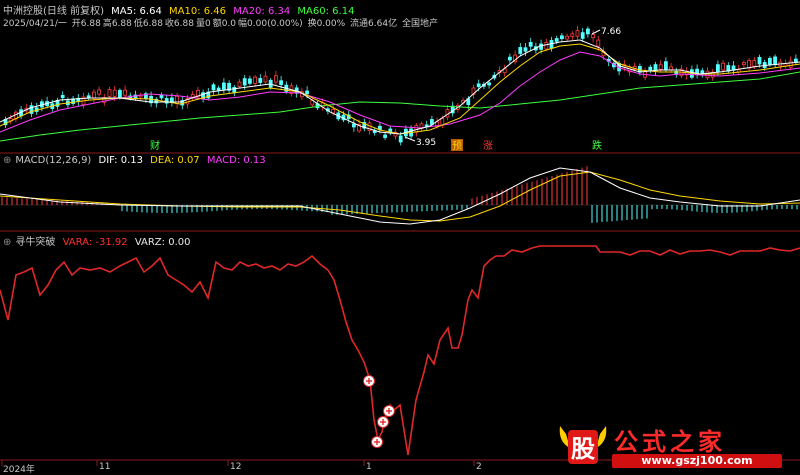 The width and height of the screenshot is (800, 475). Describe the element at coordinates (426, 143) in the screenshot. I see `low-price-label: 3.95` at that location.